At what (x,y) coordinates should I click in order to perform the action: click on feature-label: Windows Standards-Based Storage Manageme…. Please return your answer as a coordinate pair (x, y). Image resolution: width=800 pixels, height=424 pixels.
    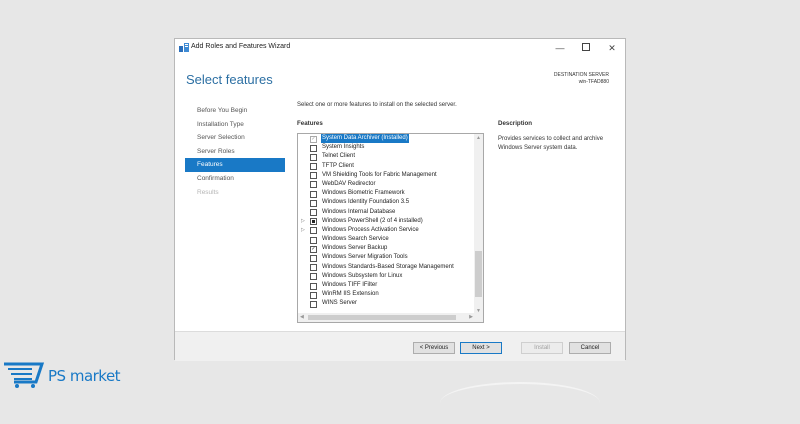
    Looking at the image, I should click on (388, 266).